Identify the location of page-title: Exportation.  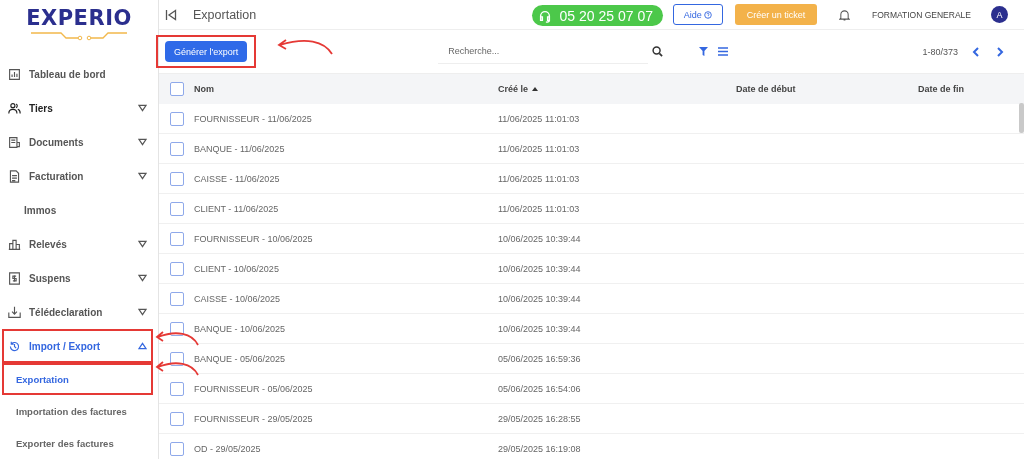
(225, 14).